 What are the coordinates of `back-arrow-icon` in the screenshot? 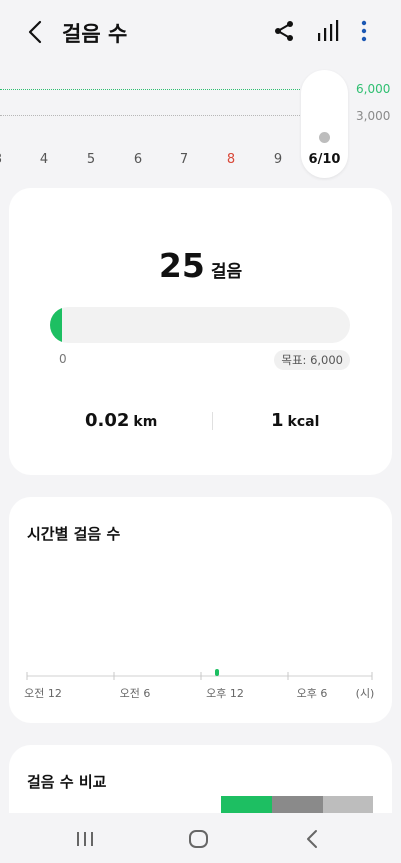 It's located at (36, 32).